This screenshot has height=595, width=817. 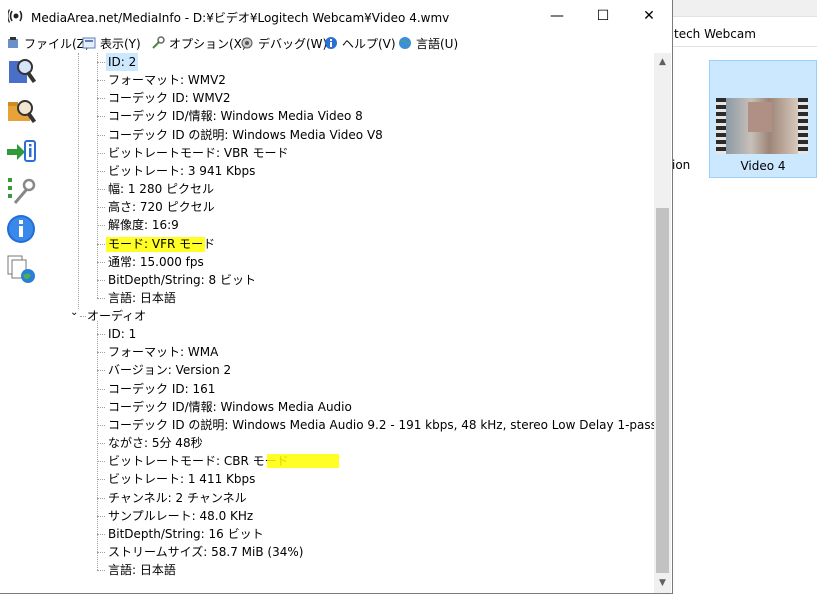 I want to click on tree-item-text: コーデック ID: 161, so click(x=162, y=389).